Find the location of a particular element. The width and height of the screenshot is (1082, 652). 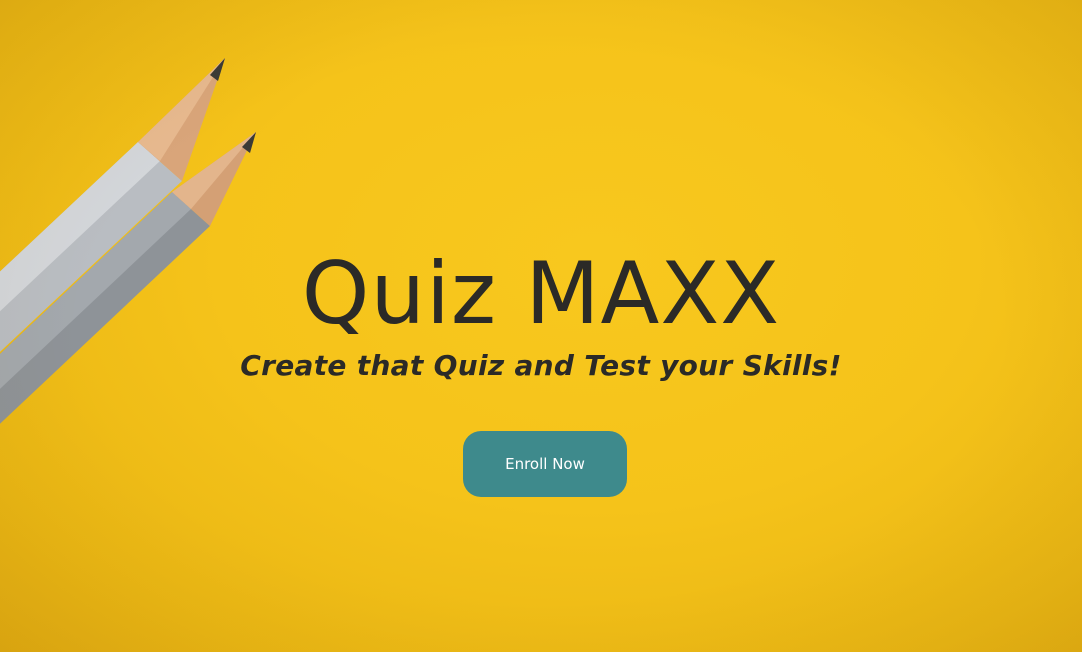

enroll-now-button: Enroll Now is located at coordinates (545, 464).